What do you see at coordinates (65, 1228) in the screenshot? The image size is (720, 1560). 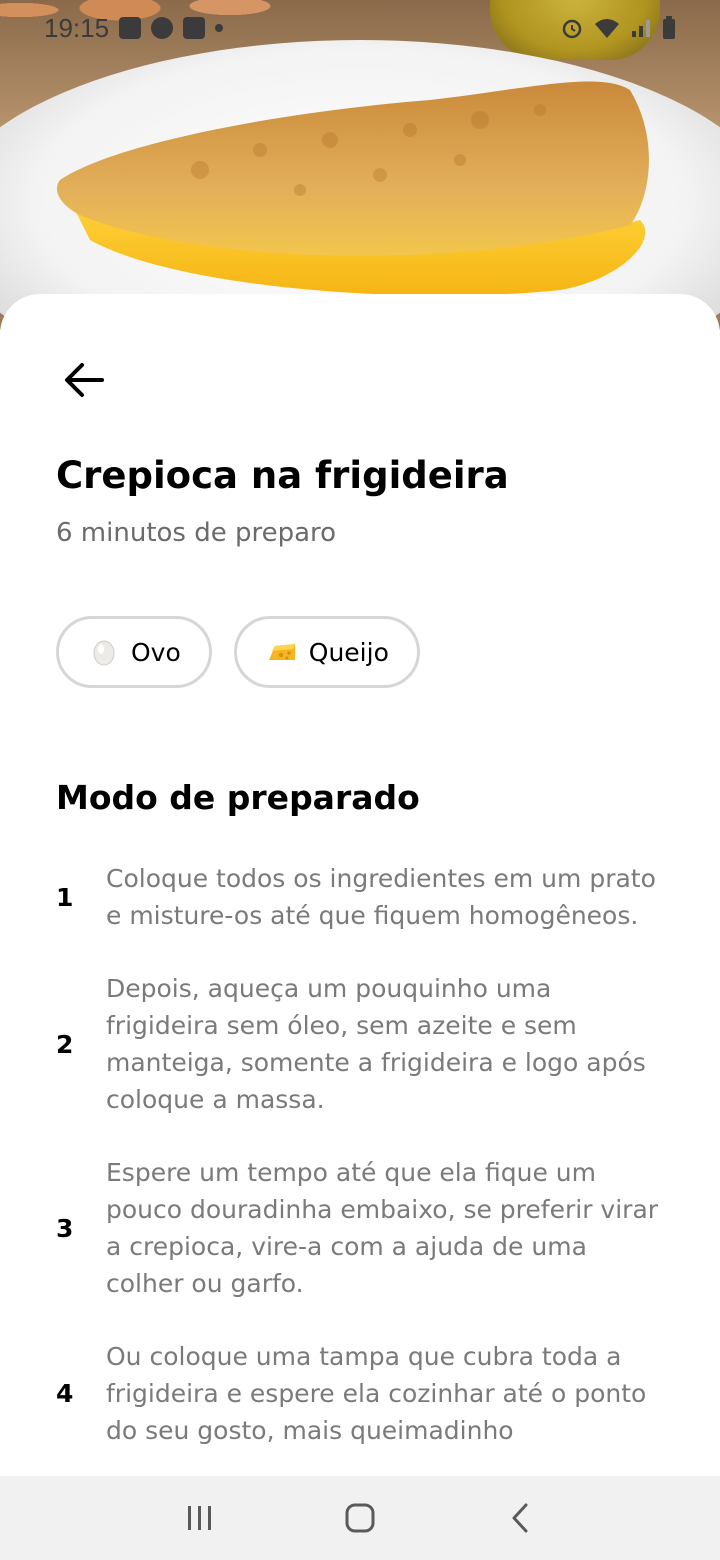 I see `step-number: 3` at bounding box center [65, 1228].